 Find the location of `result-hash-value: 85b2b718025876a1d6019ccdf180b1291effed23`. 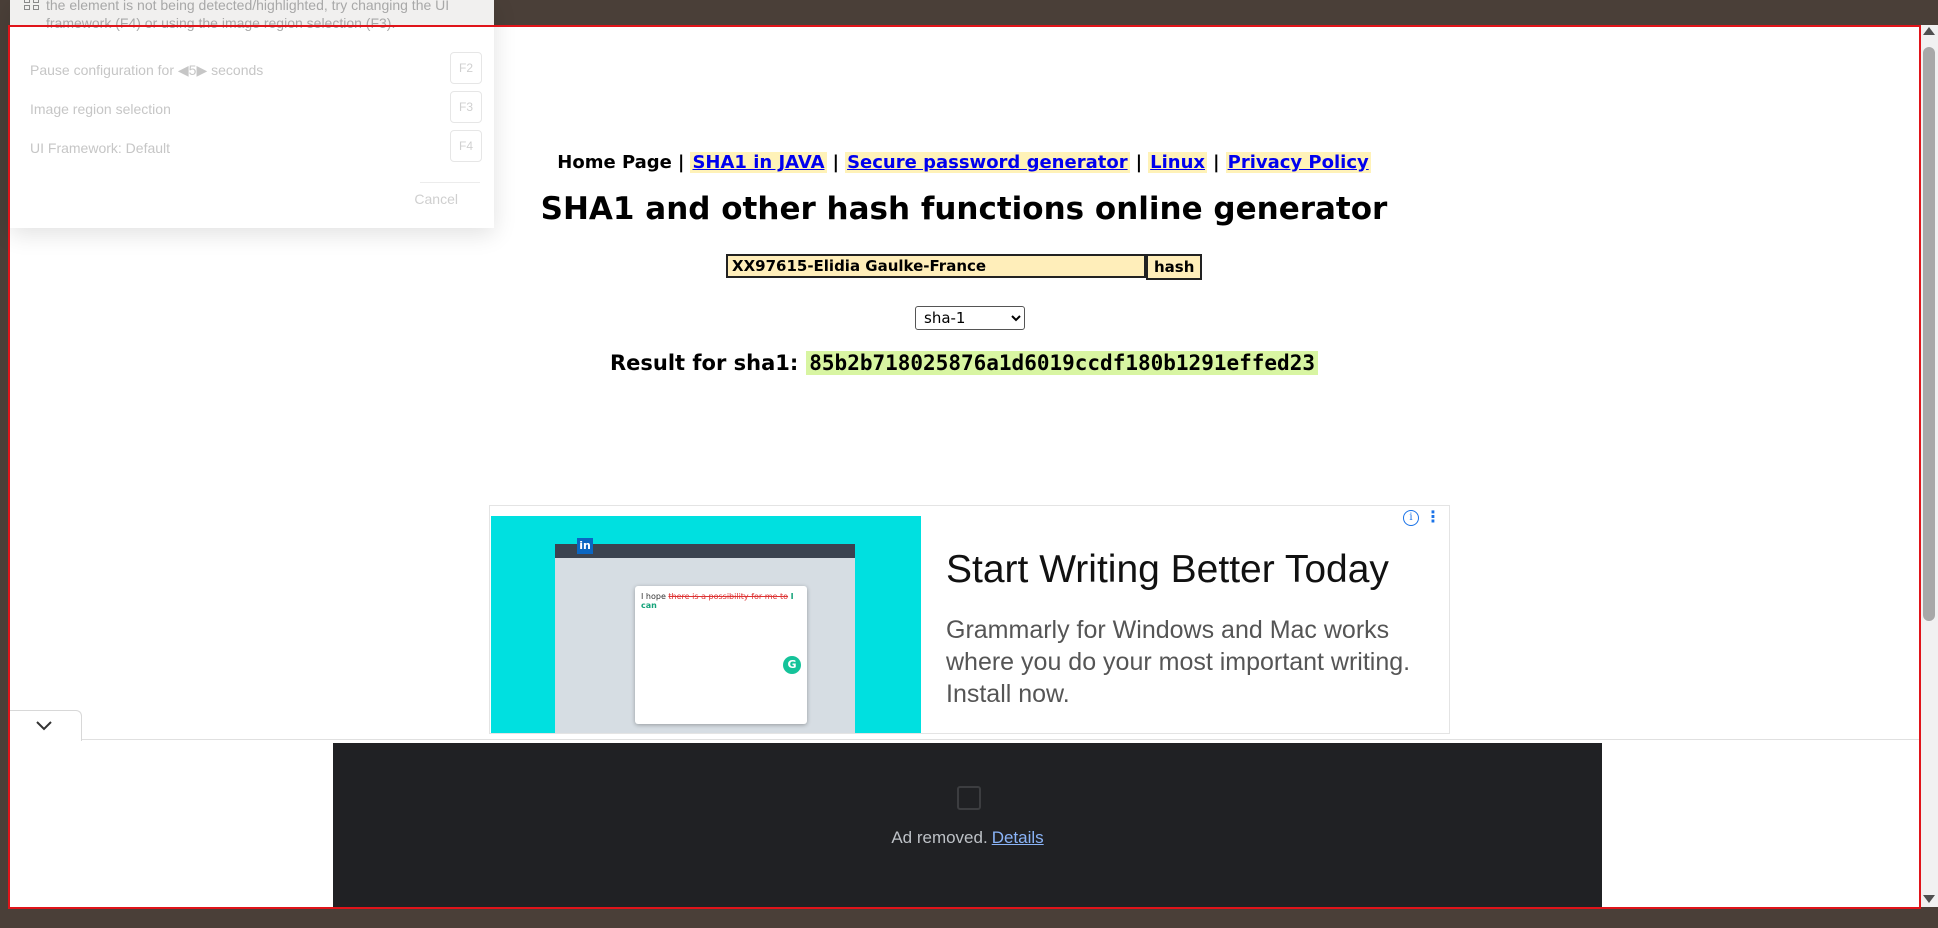

result-hash-value: 85b2b718025876a1d6019ccdf180b1291effed23 is located at coordinates (1062, 363).